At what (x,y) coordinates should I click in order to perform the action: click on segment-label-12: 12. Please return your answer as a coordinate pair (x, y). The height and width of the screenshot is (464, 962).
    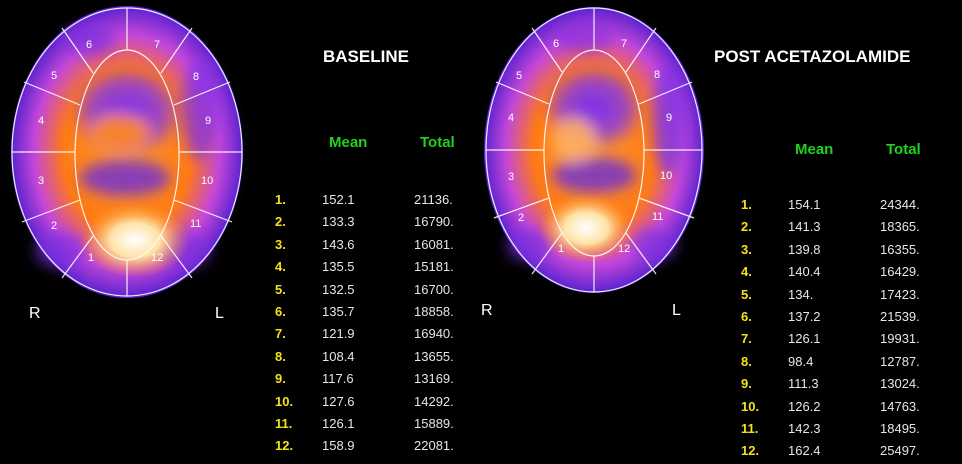
    Looking at the image, I should click on (624, 249).